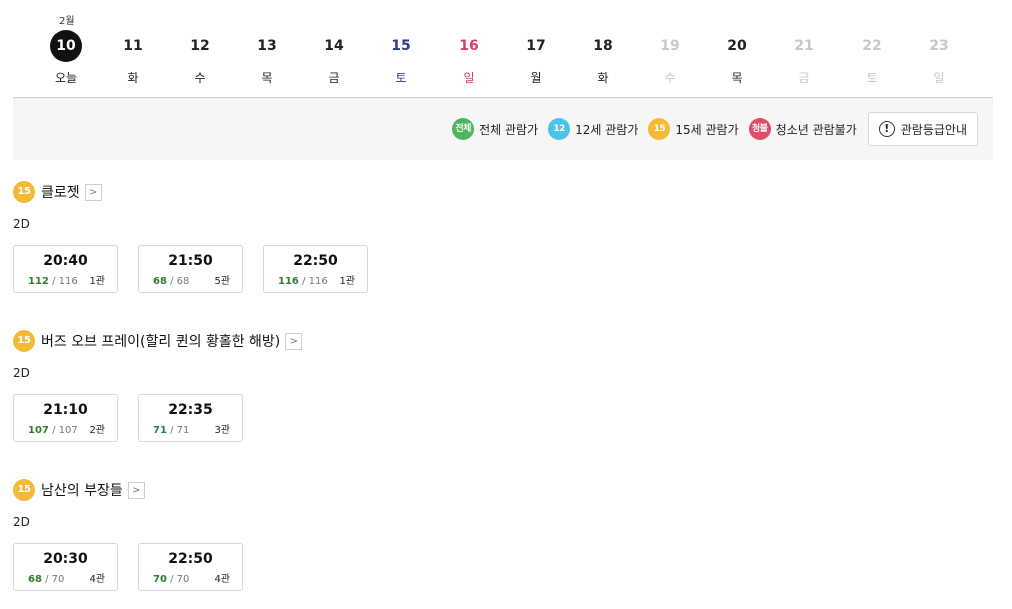 This screenshot has height=609, width=1012. Describe the element at coordinates (46, 579) in the screenshot. I see `seat-count: 68 / 70` at that location.